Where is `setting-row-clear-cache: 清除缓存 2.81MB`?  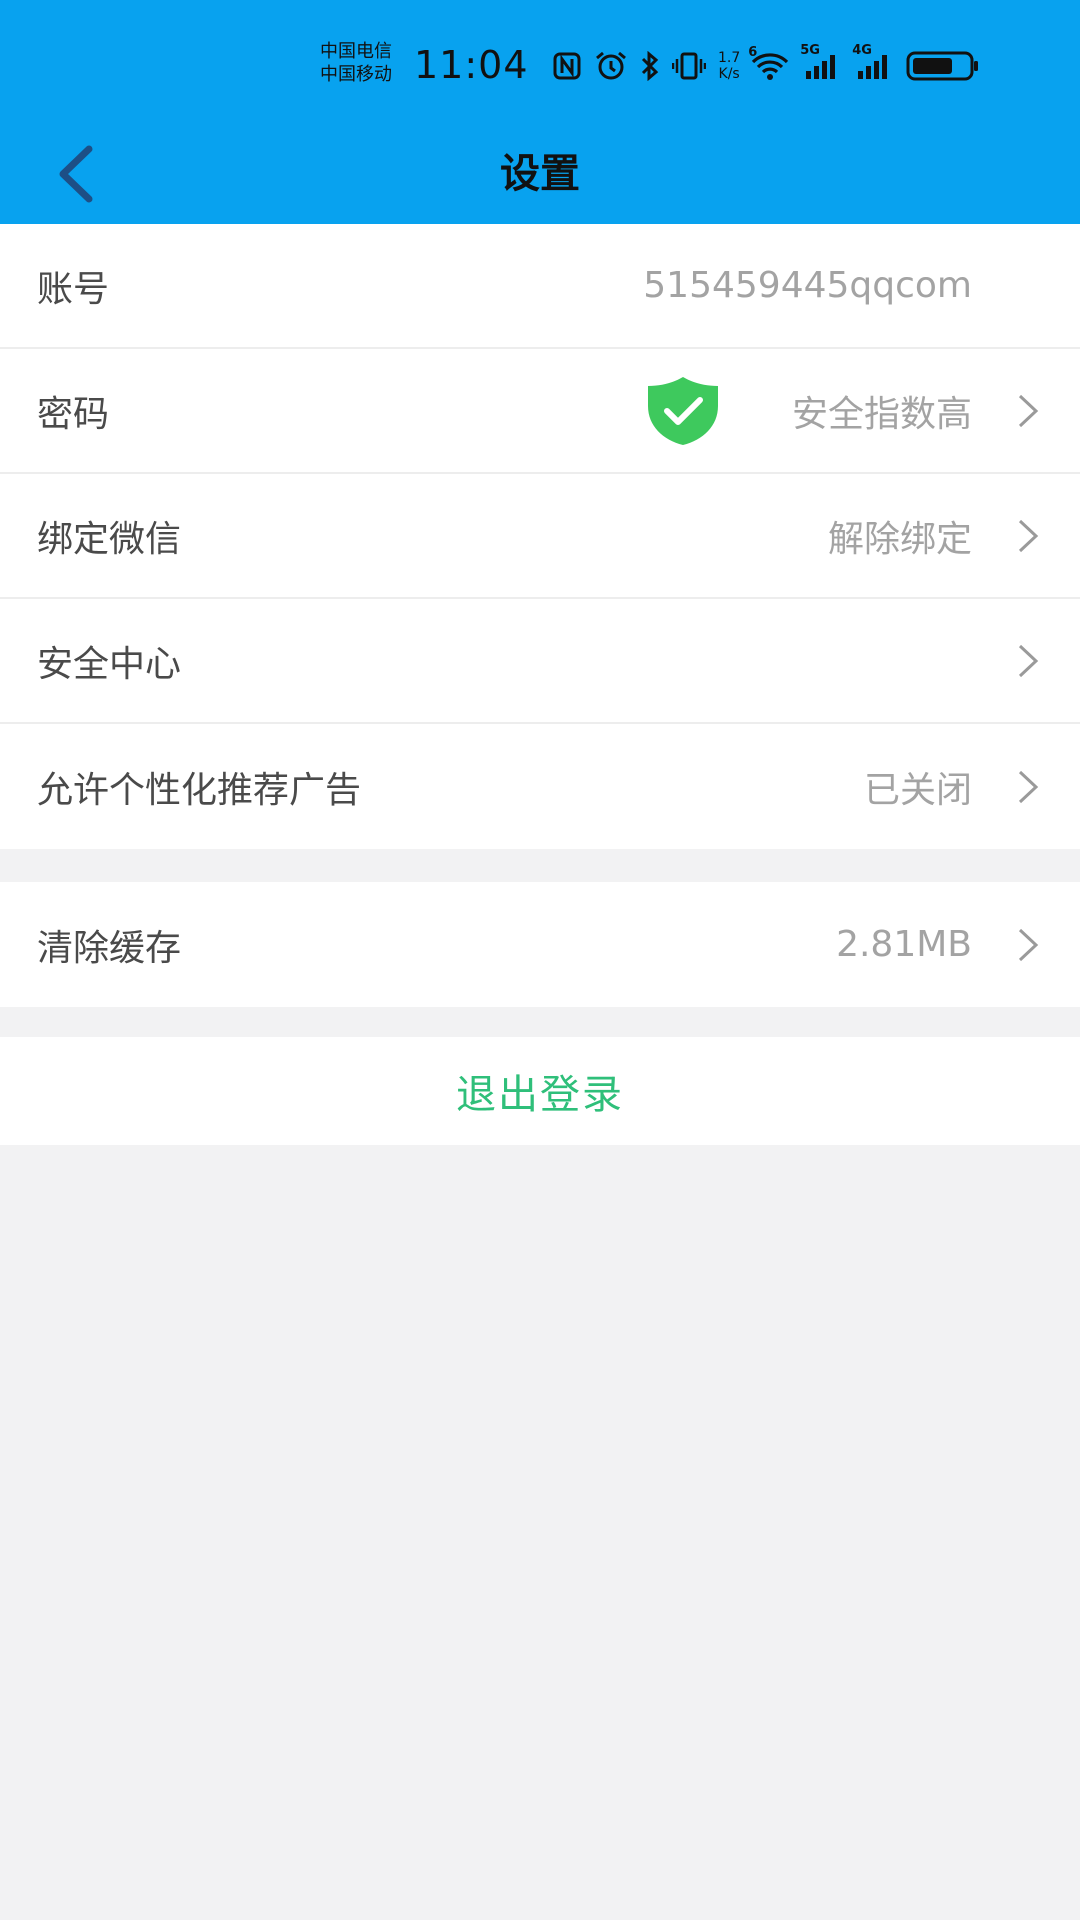 setting-row-clear-cache: 清除缓存 2.81MB is located at coordinates (540, 944).